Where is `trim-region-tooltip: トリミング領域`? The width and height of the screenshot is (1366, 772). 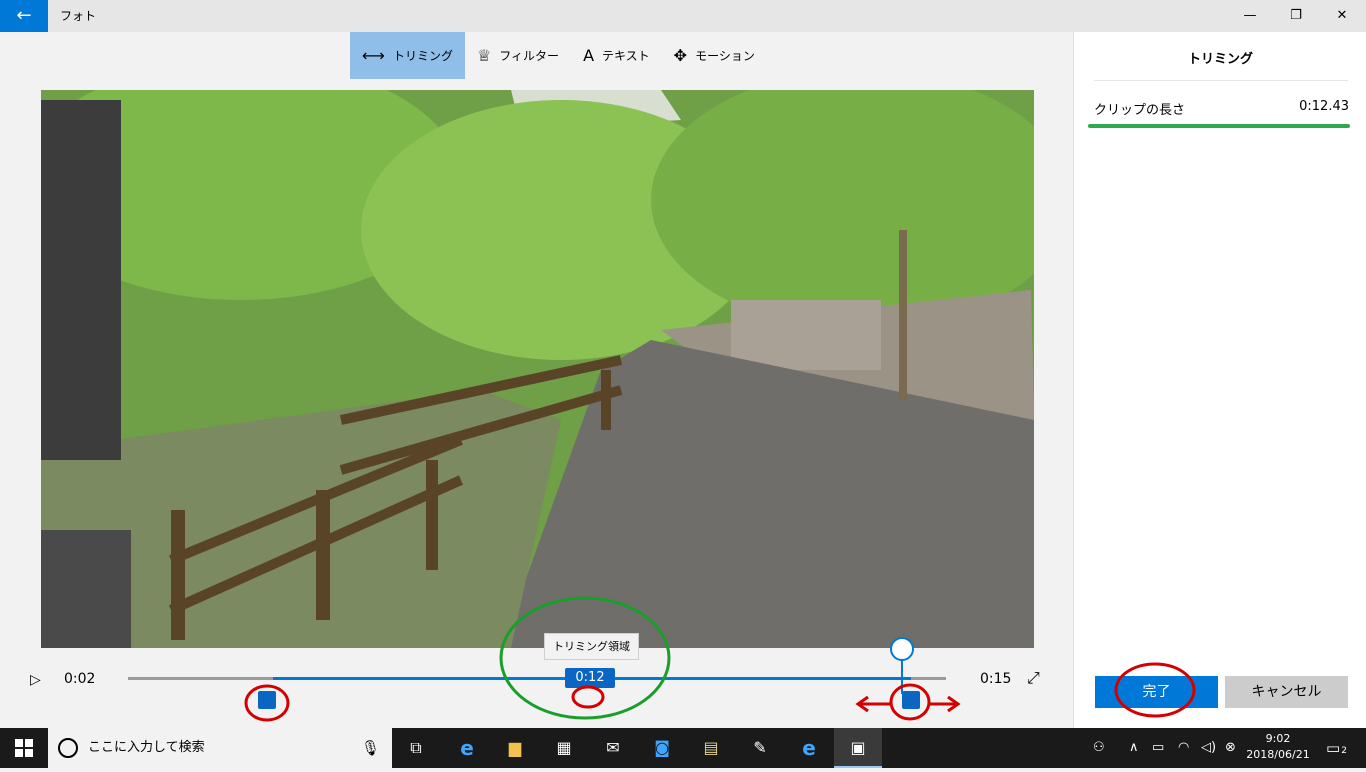
trim-region-tooltip: トリミング領域 is located at coordinates (591, 646).